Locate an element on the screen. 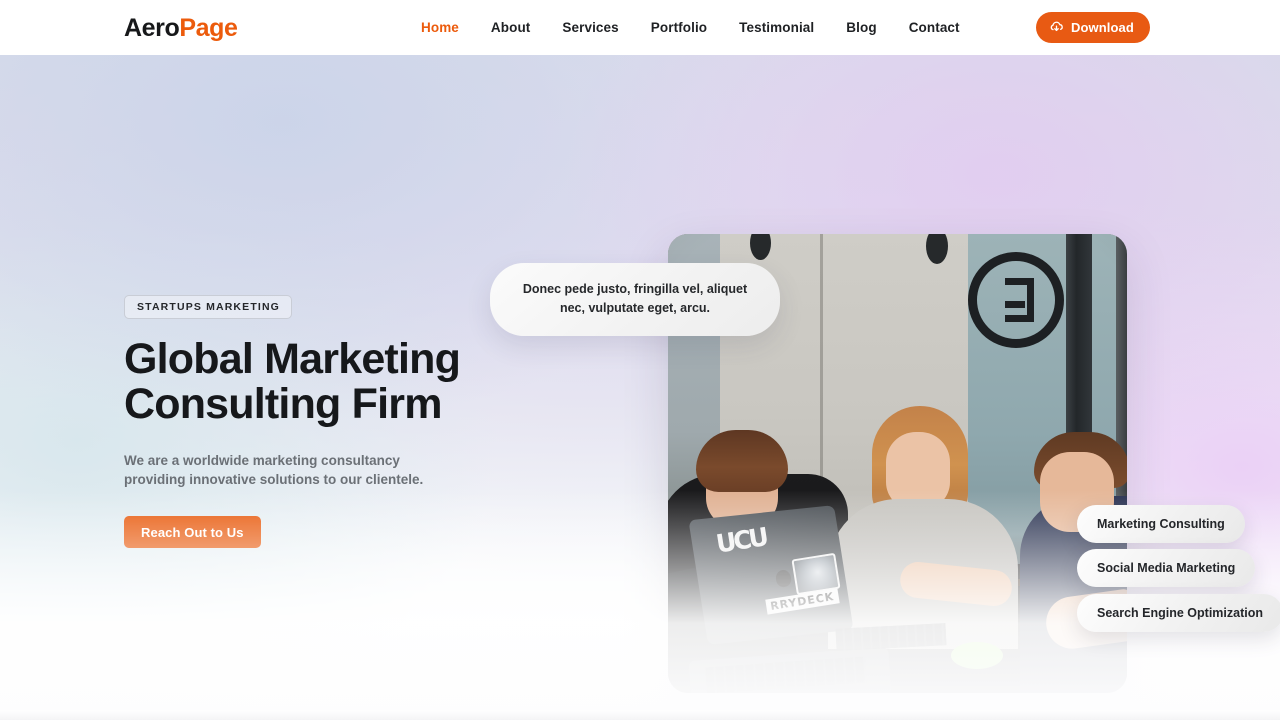 This screenshot has width=1280, height=720. page-title: Global Marketing Consulting Firm is located at coordinates (339, 382).